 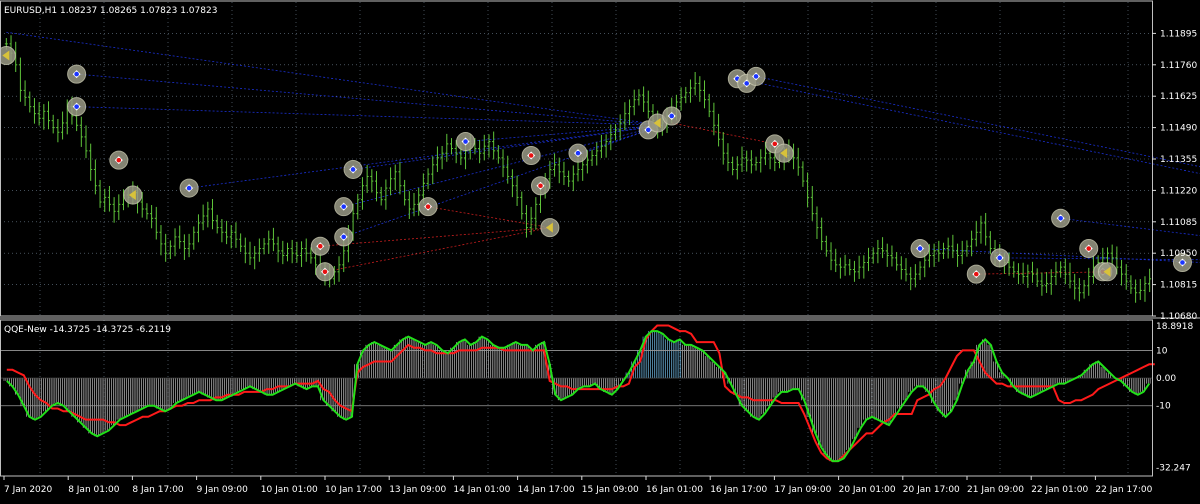 What do you see at coordinates (738, 490) in the screenshot?
I see `time-tick-label: 16 Jan 17:00` at bounding box center [738, 490].